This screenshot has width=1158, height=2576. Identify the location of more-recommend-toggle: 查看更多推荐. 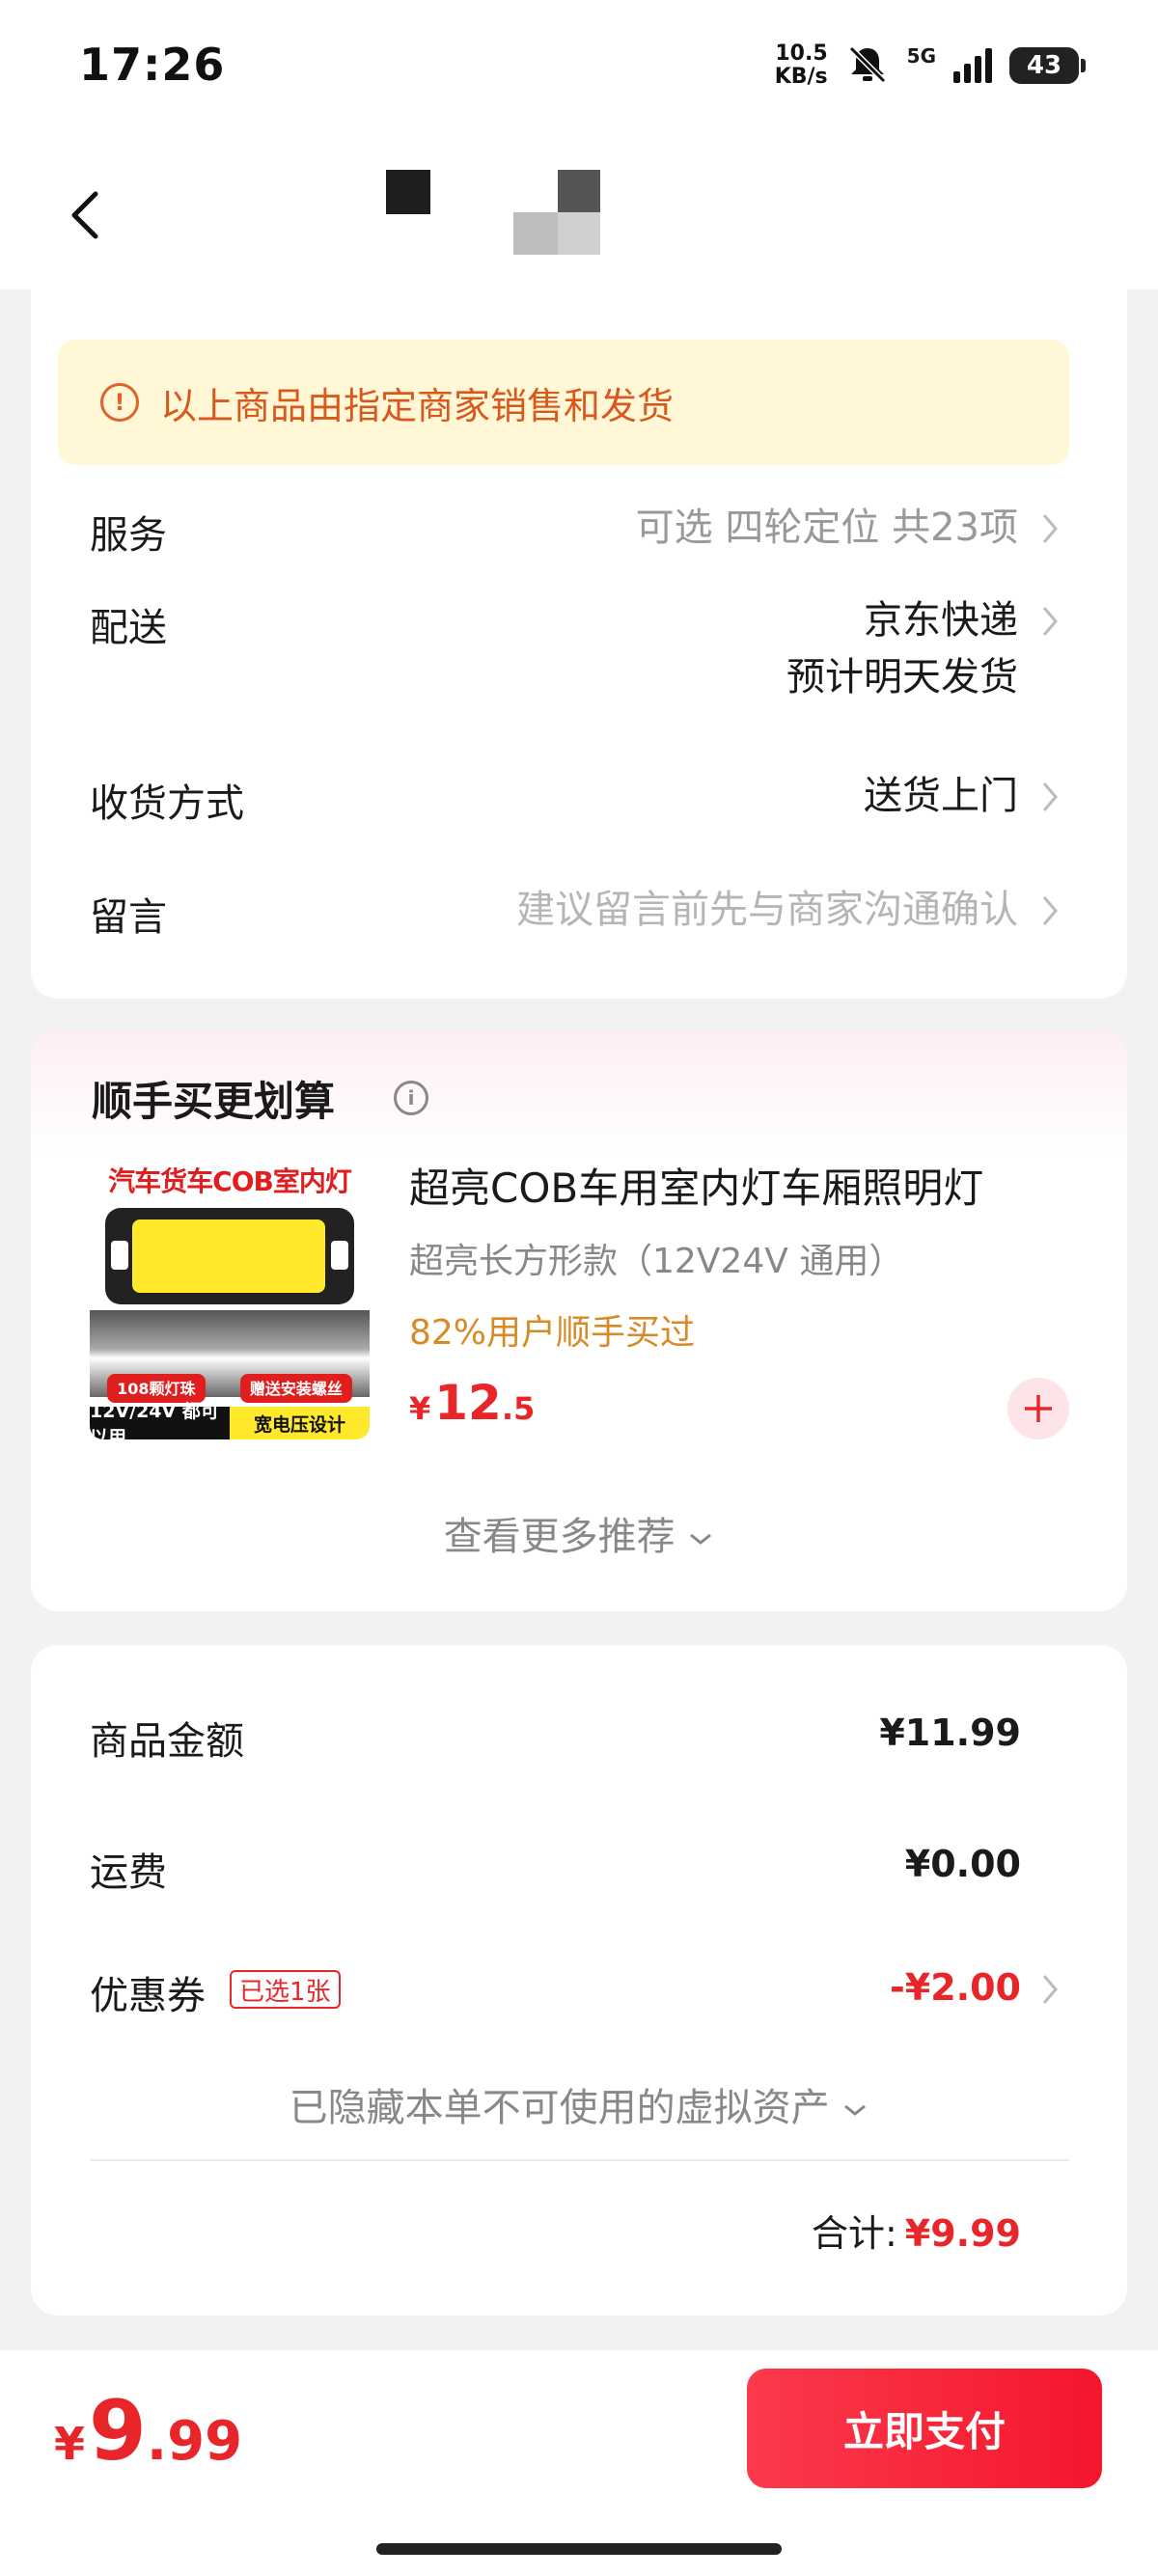
(579, 1533).